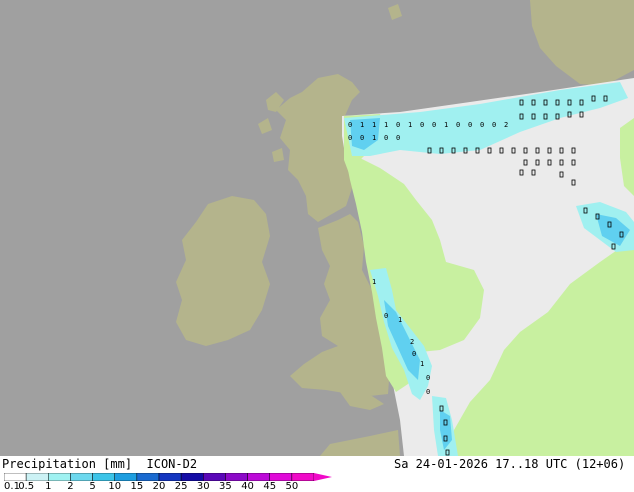 The image size is (634, 492). Describe the element at coordinates (115, 486) in the screenshot. I see `legend-tick-label: 10` at that location.